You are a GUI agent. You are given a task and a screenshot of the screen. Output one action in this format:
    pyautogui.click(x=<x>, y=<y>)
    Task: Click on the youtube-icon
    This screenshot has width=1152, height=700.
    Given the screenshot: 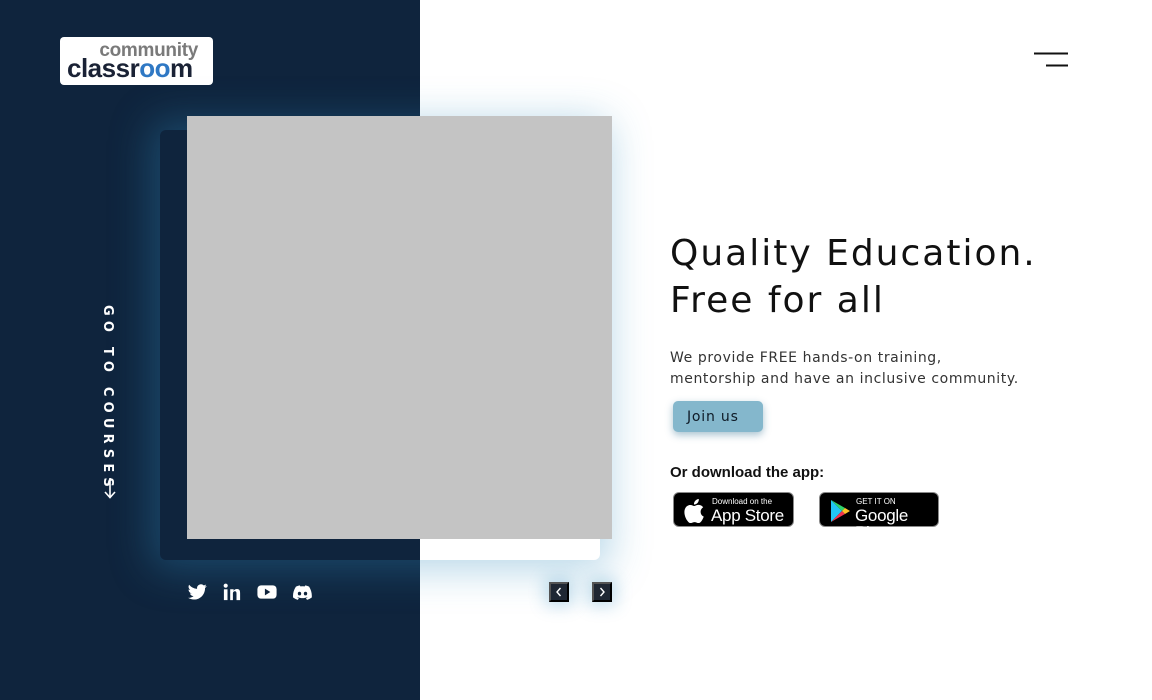 What is the action you would take?
    pyautogui.click(x=267, y=592)
    